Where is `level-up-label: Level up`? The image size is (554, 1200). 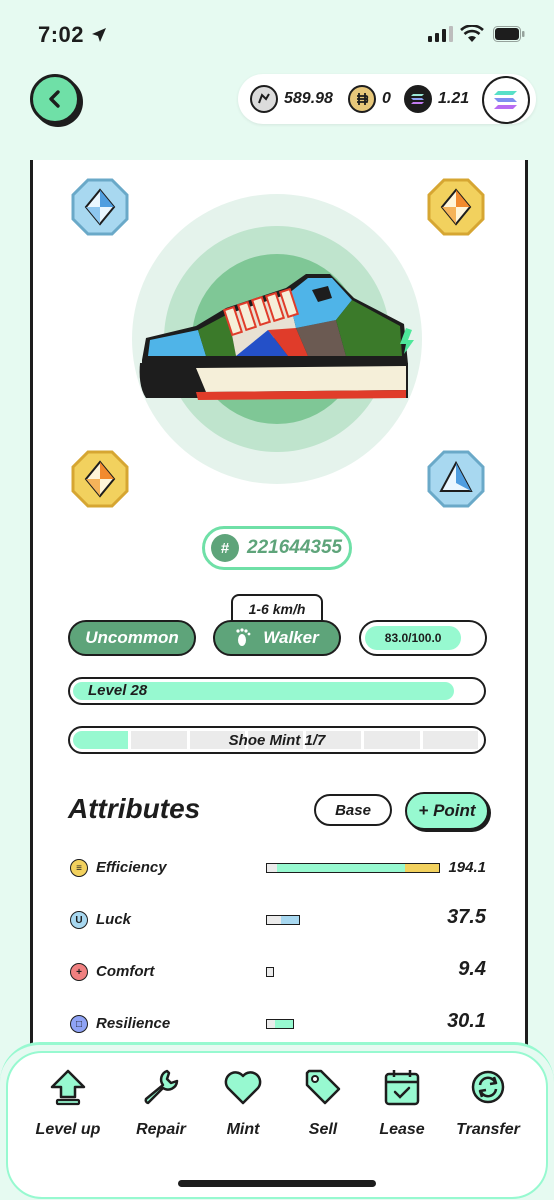
level-up-label: Level up is located at coordinates (68, 1129).